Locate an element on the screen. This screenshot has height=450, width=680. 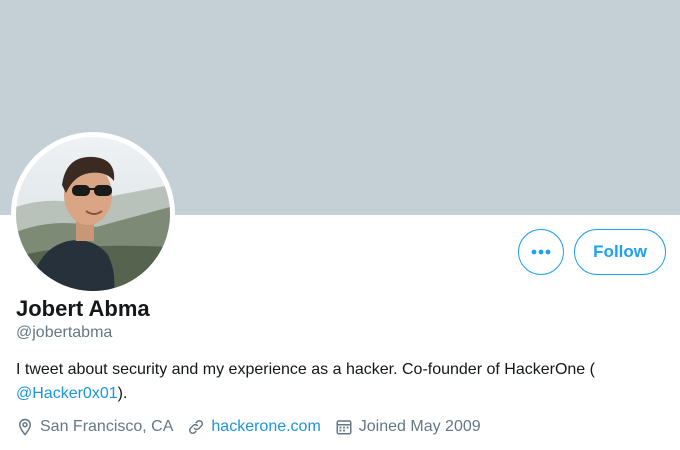
avatar-photo is located at coordinates (93, 214).